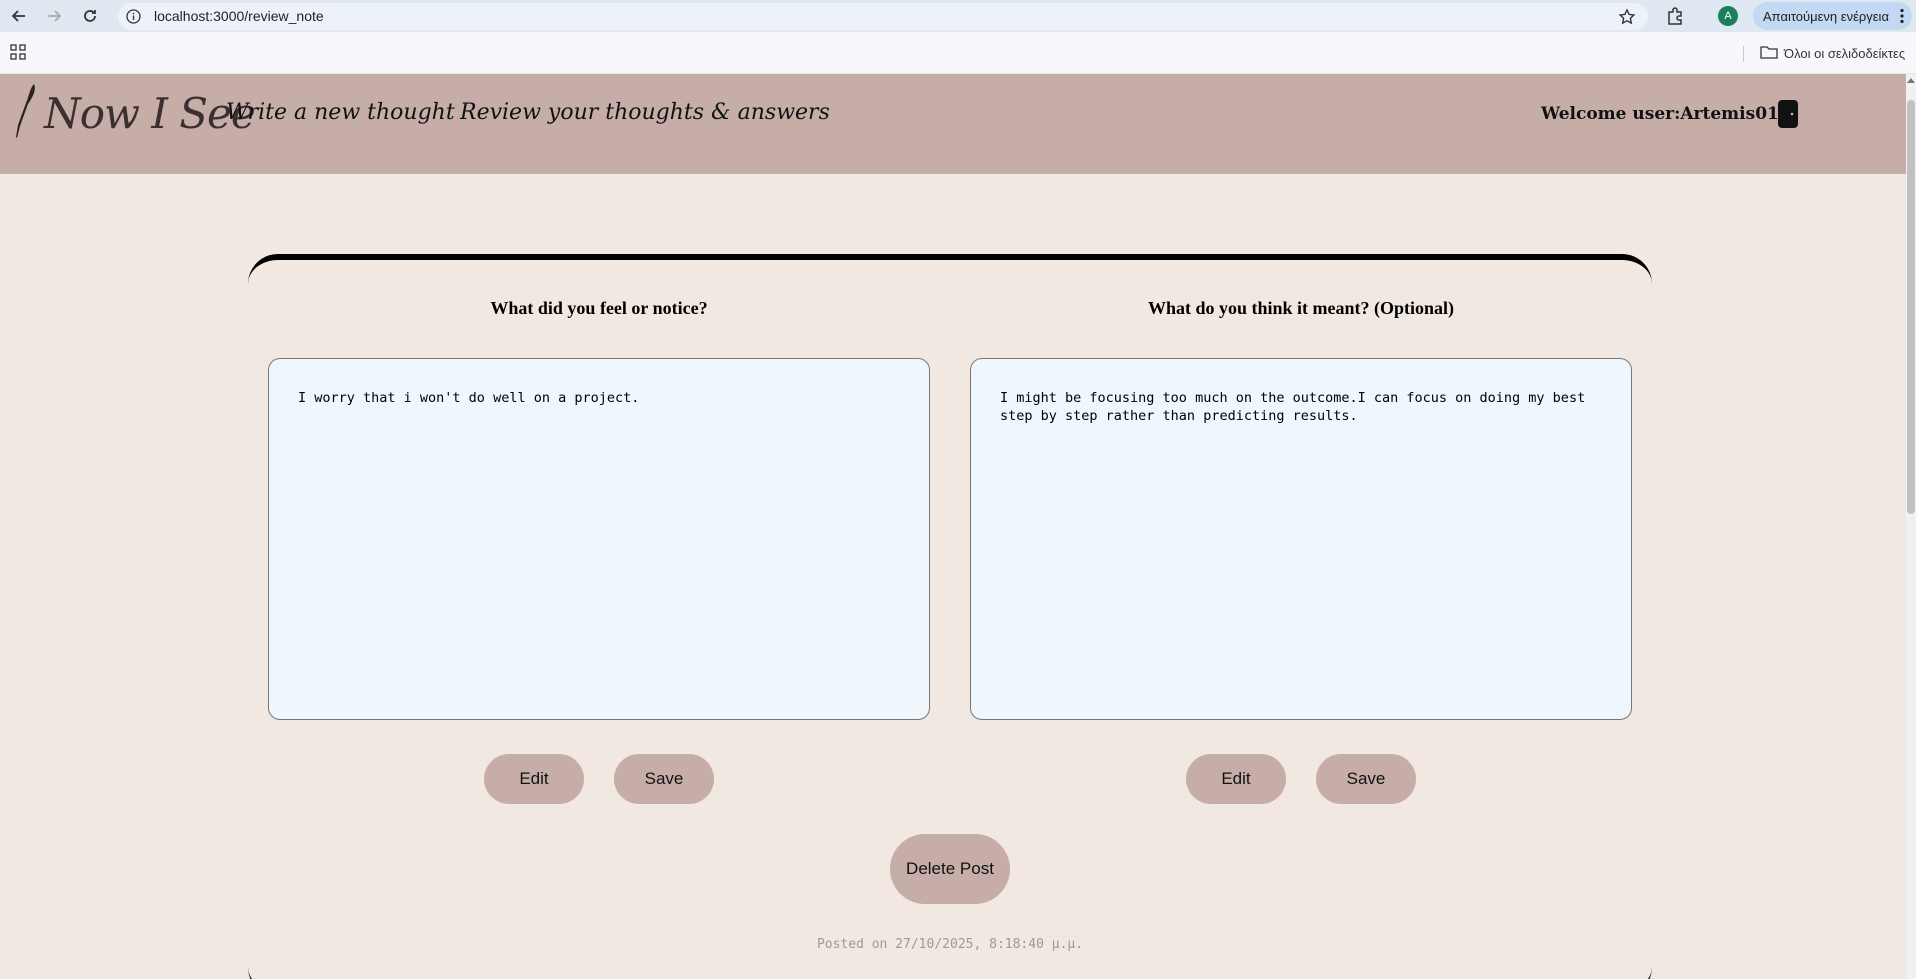  What do you see at coordinates (1743, 54) in the screenshot?
I see `bookmarks-separator` at bounding box center [1743, 54].